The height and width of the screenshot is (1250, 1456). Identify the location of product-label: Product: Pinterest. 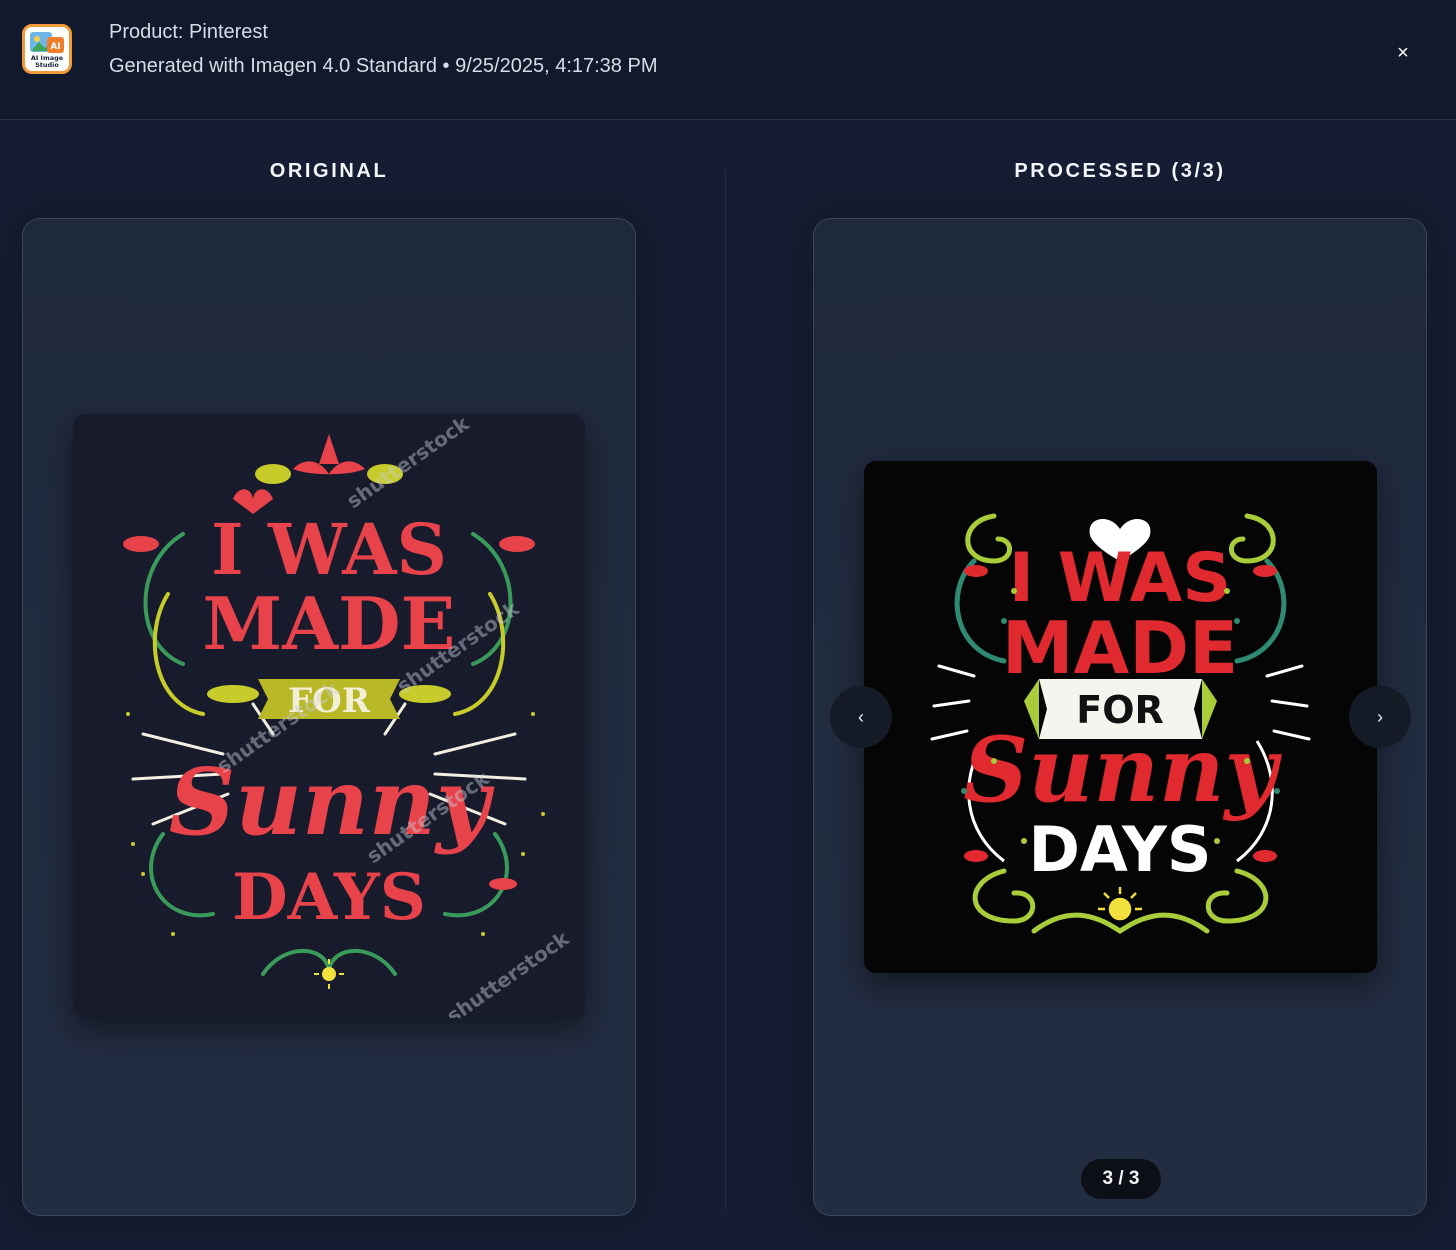
(188, 32).